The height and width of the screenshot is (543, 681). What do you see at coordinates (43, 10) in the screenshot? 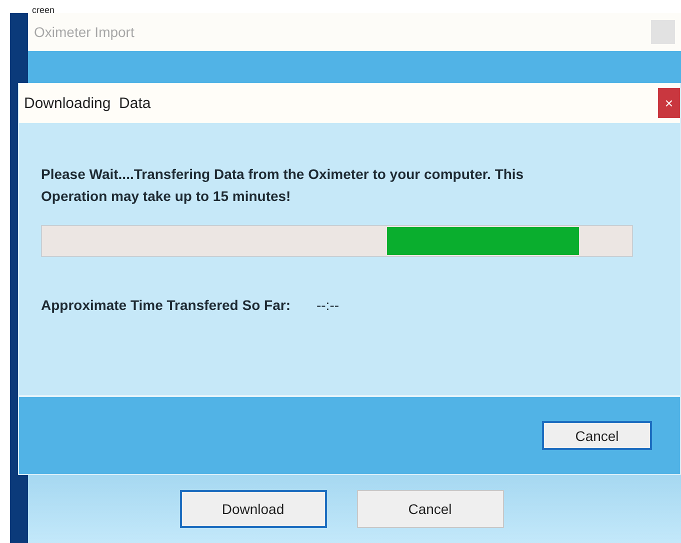
I see `page-caption: creen` at bounding box center [43, 10].